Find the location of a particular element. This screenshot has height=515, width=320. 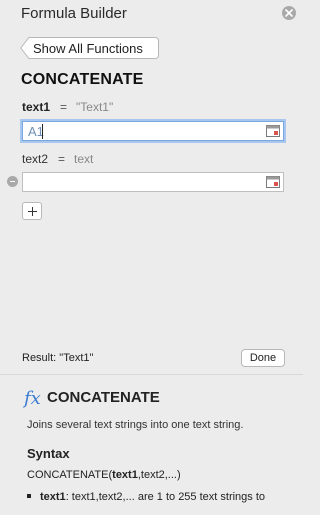

arg-name: text1 is located at coordinates (36, 107).